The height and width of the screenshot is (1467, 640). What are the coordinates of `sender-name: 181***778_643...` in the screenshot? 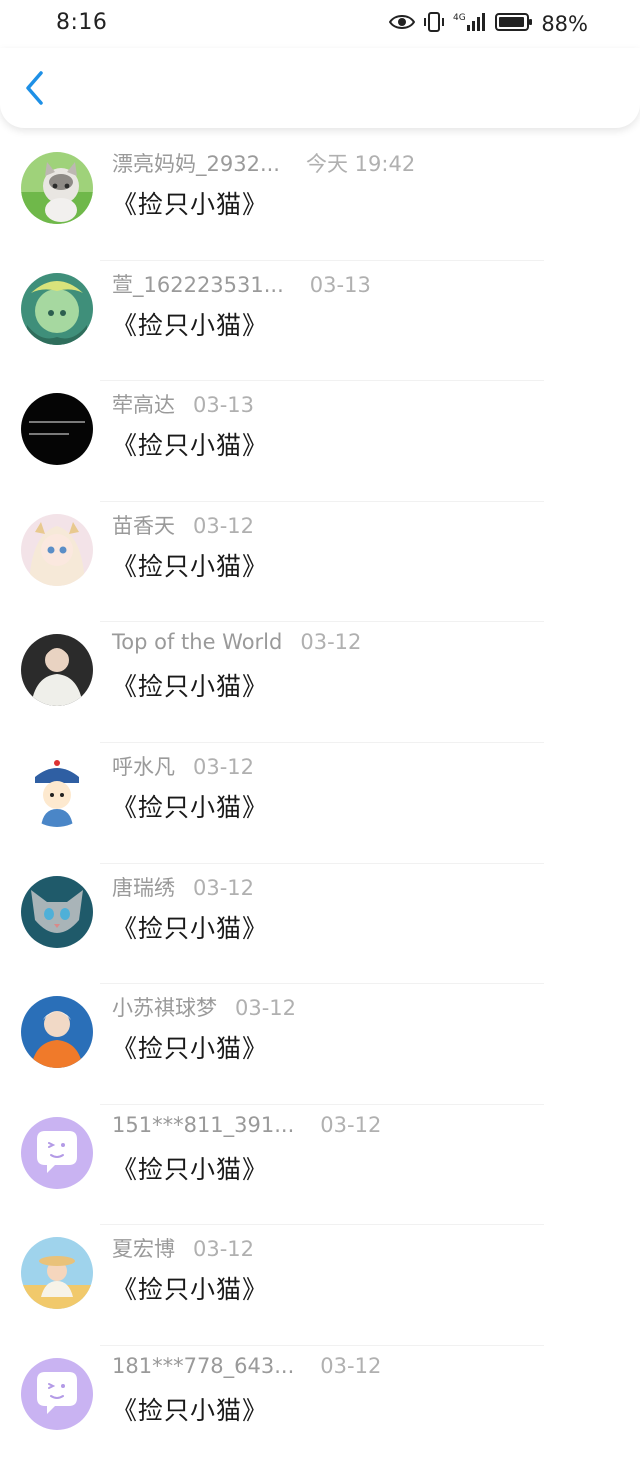 It's located at (203, 1366).